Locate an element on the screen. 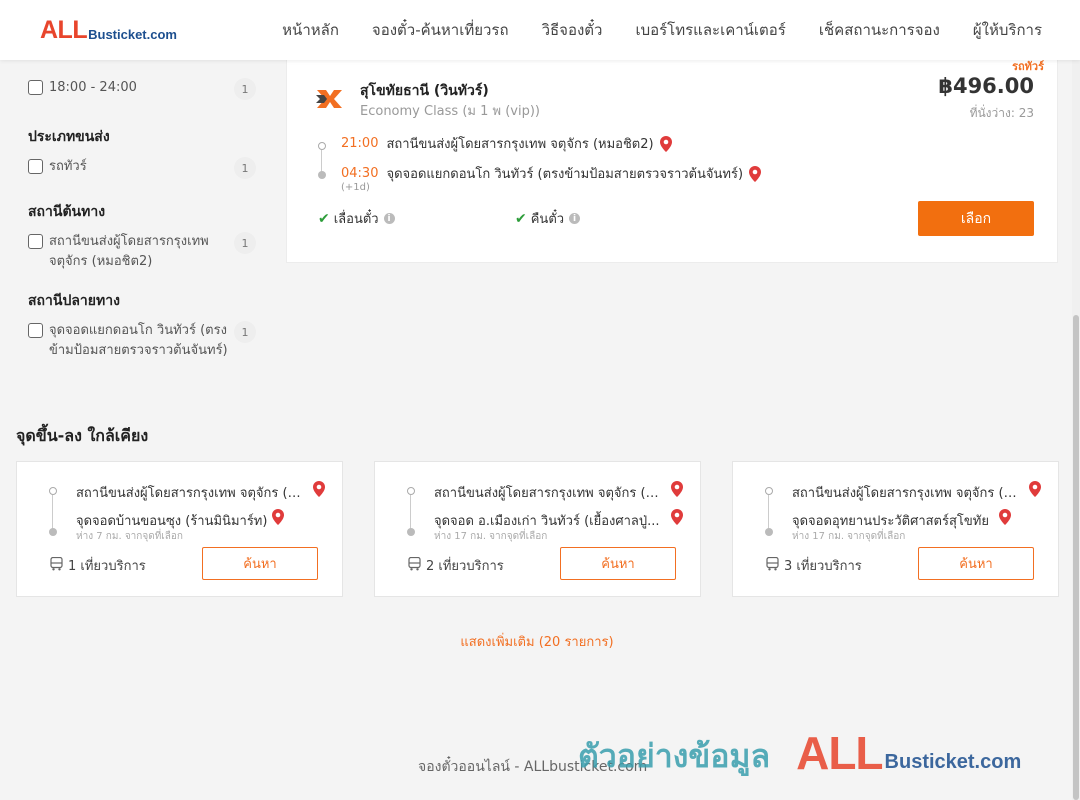 This screenshot has height=800, width=1080. filter-origin-checkbox is located at coordinates (35, 241).